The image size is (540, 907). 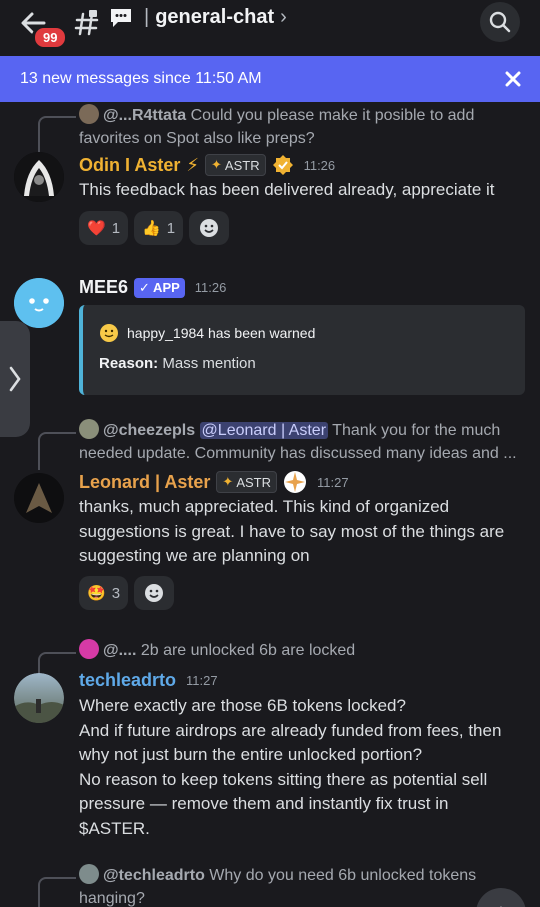 I want to click on app-tag: ✓ APP, so click(x=159, y=287).